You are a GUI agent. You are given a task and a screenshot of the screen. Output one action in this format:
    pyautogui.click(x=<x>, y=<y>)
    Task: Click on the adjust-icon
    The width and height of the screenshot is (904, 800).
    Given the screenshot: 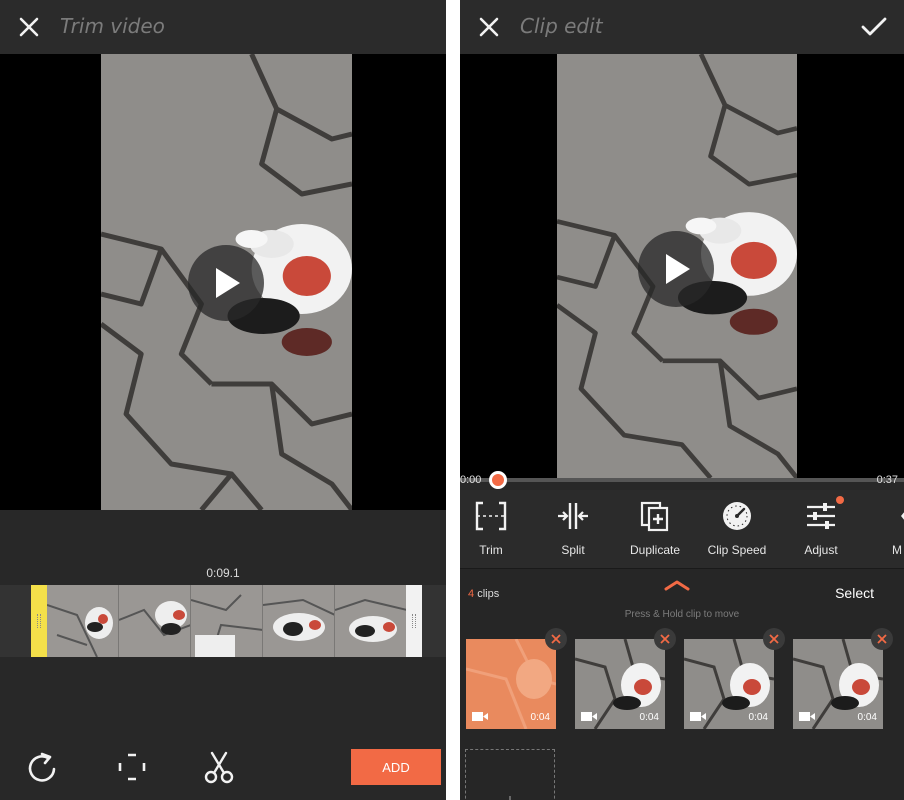 What is the action you would take?
    pyautogui.click(x=821, y=516)
    